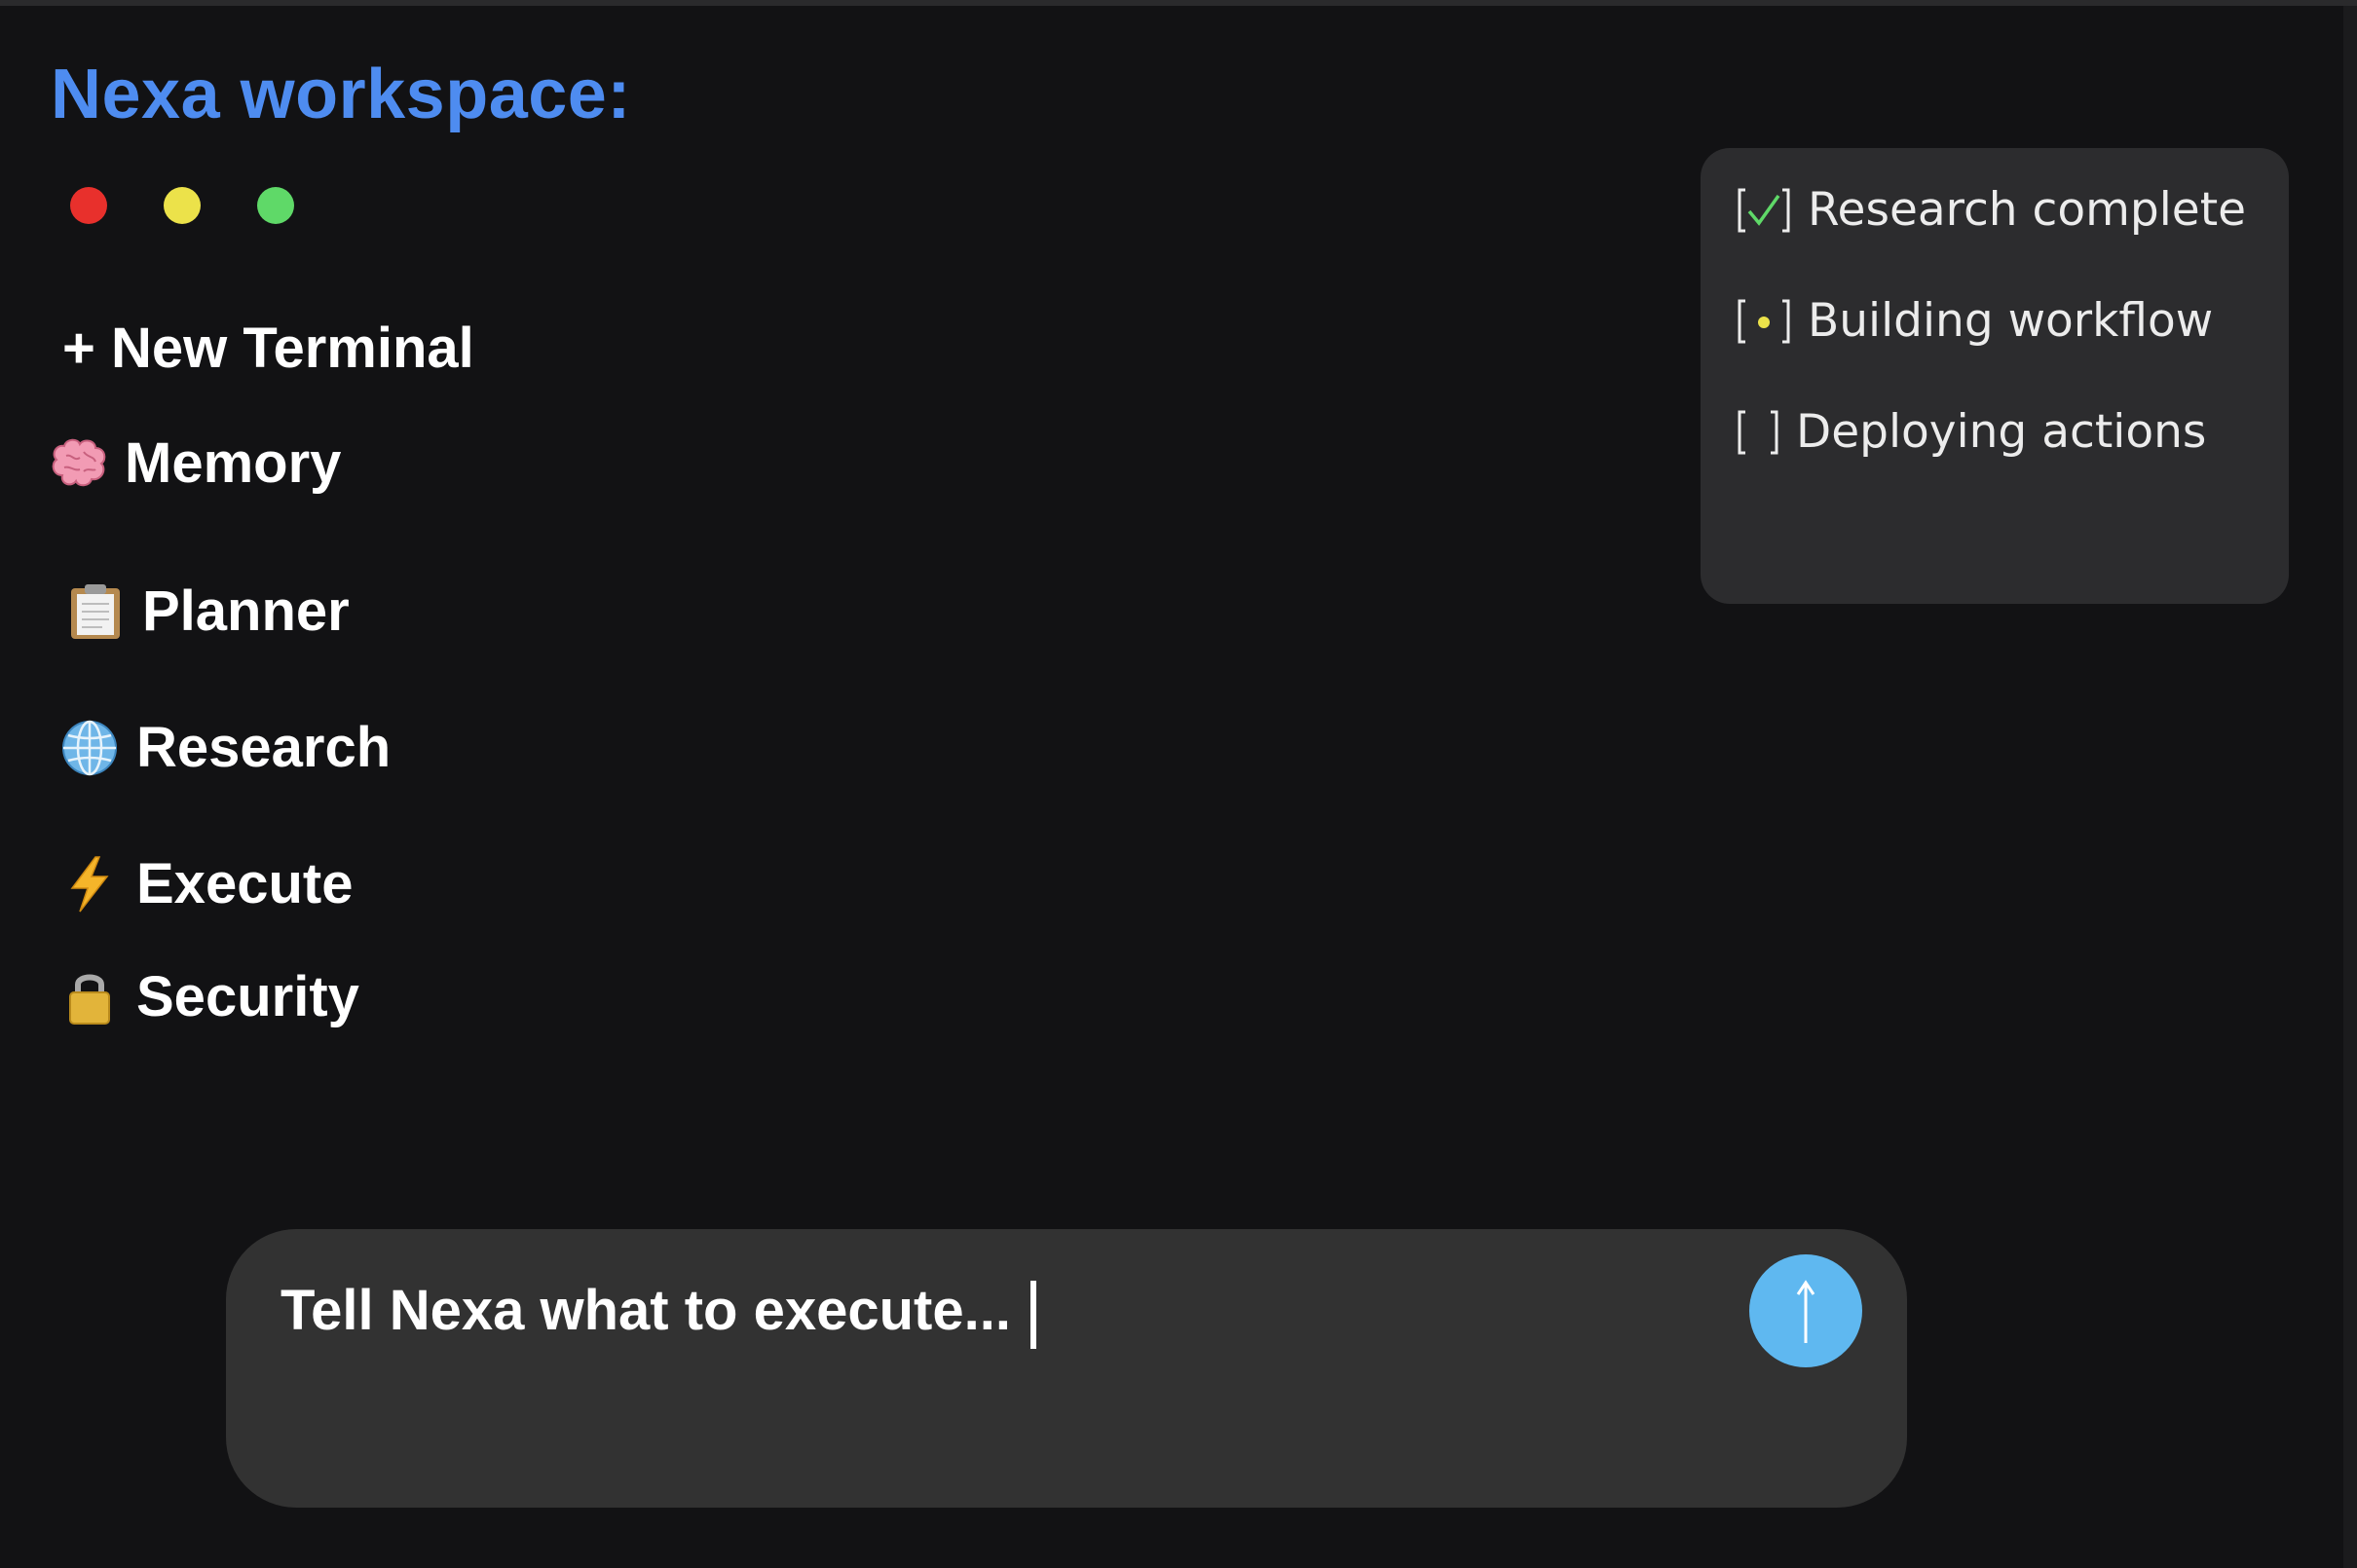  I want to click on sidebar-item-label: Research, so click(264, 747).